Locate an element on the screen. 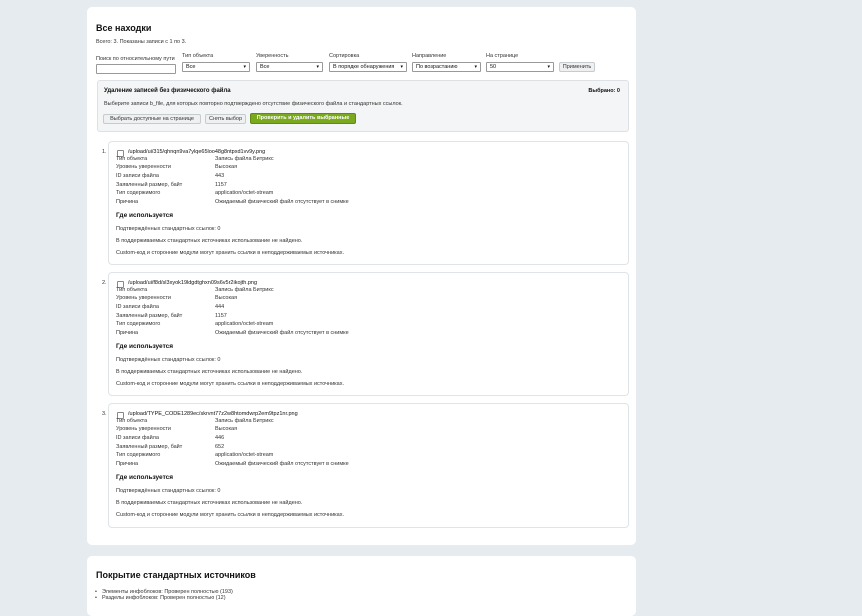 The image size is (862, 616). verify-delete-button: Проверить и удалить выбранные is located at coordinates (303, 118).